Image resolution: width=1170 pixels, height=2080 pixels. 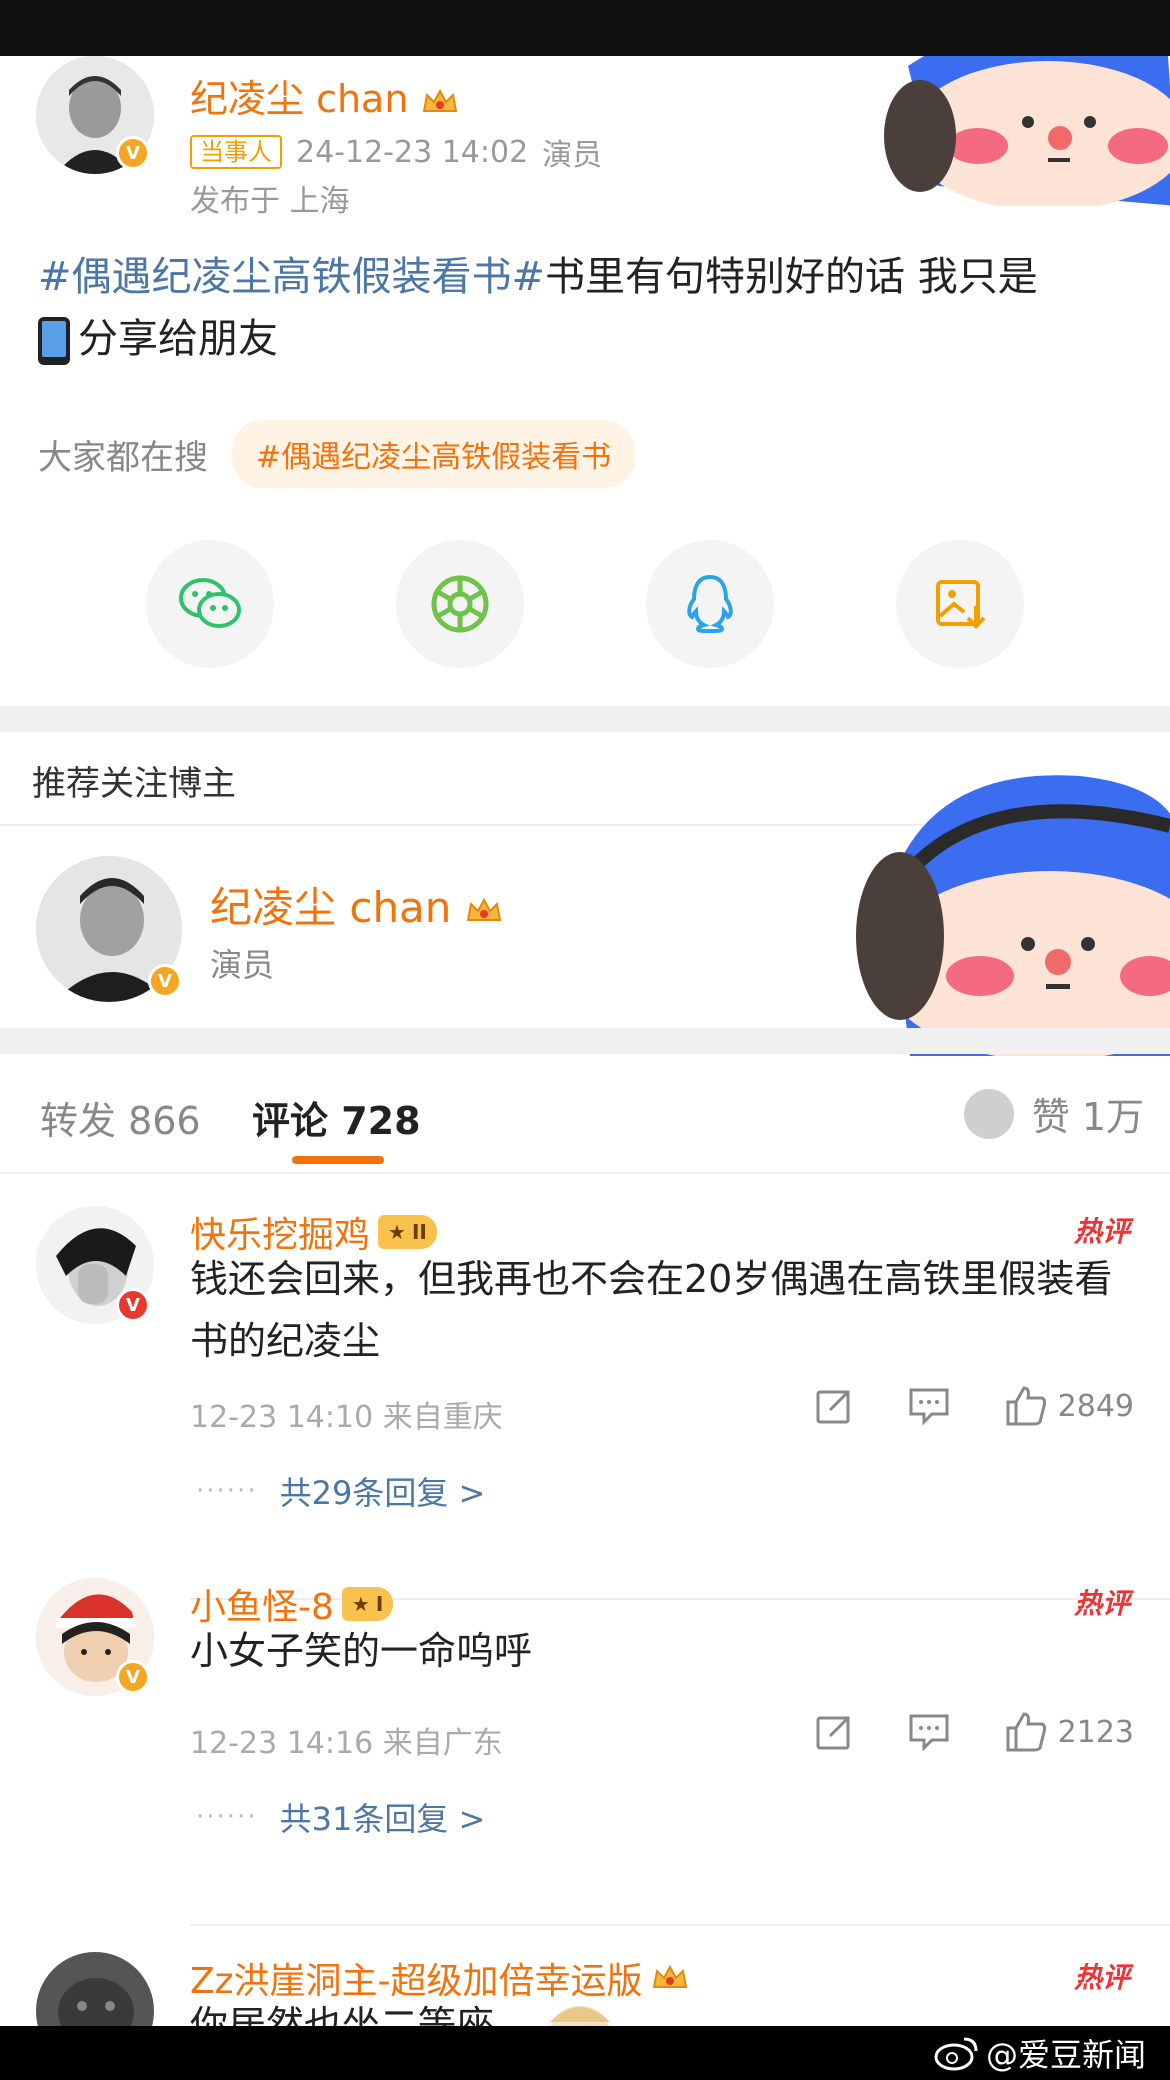 What do you see at coordinates (134, 784) in the screenshot?
I see `recommend-title: 推荐关注博主` at bounding box center [134, 784].